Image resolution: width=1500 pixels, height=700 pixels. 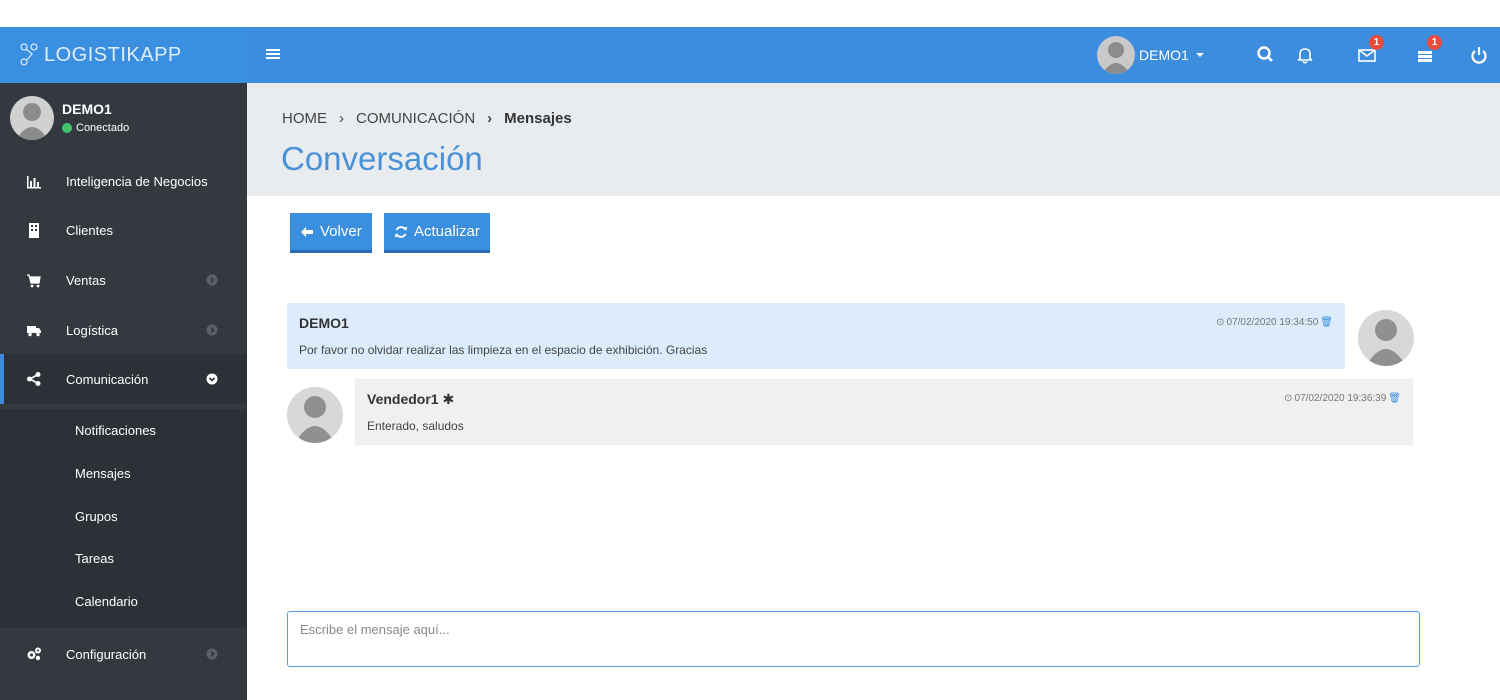 What do you see at coordinates (403, 399) in the screenshot?
I see `message-author: Vendedor1` at bounding box center [403, 399].